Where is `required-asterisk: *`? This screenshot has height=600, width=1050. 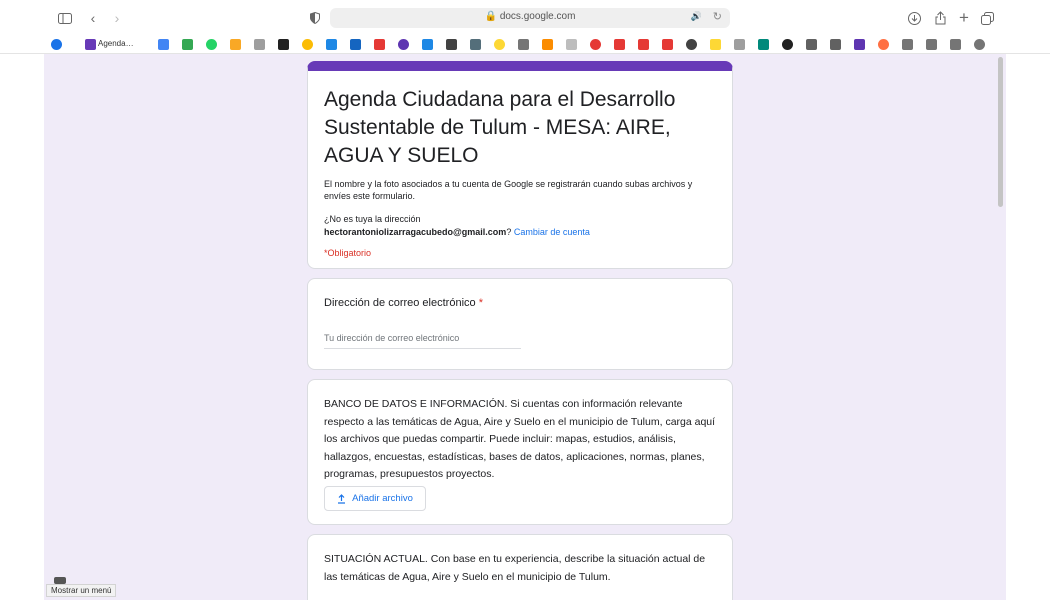 required-asterisk: * is located at coordinates (480, 303).